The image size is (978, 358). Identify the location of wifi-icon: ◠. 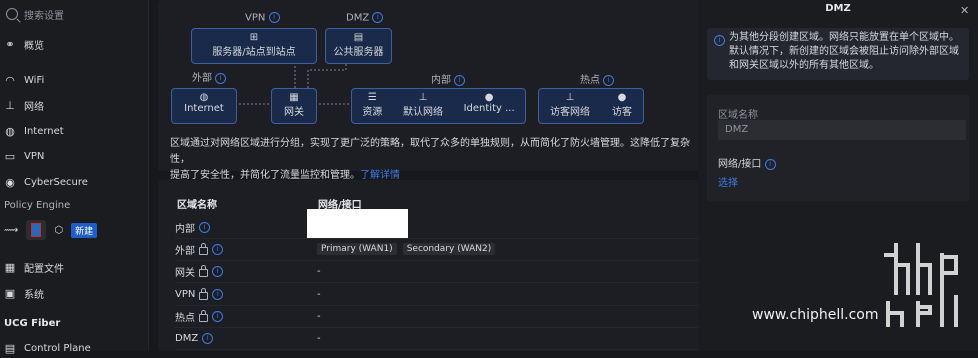
(10, 80).